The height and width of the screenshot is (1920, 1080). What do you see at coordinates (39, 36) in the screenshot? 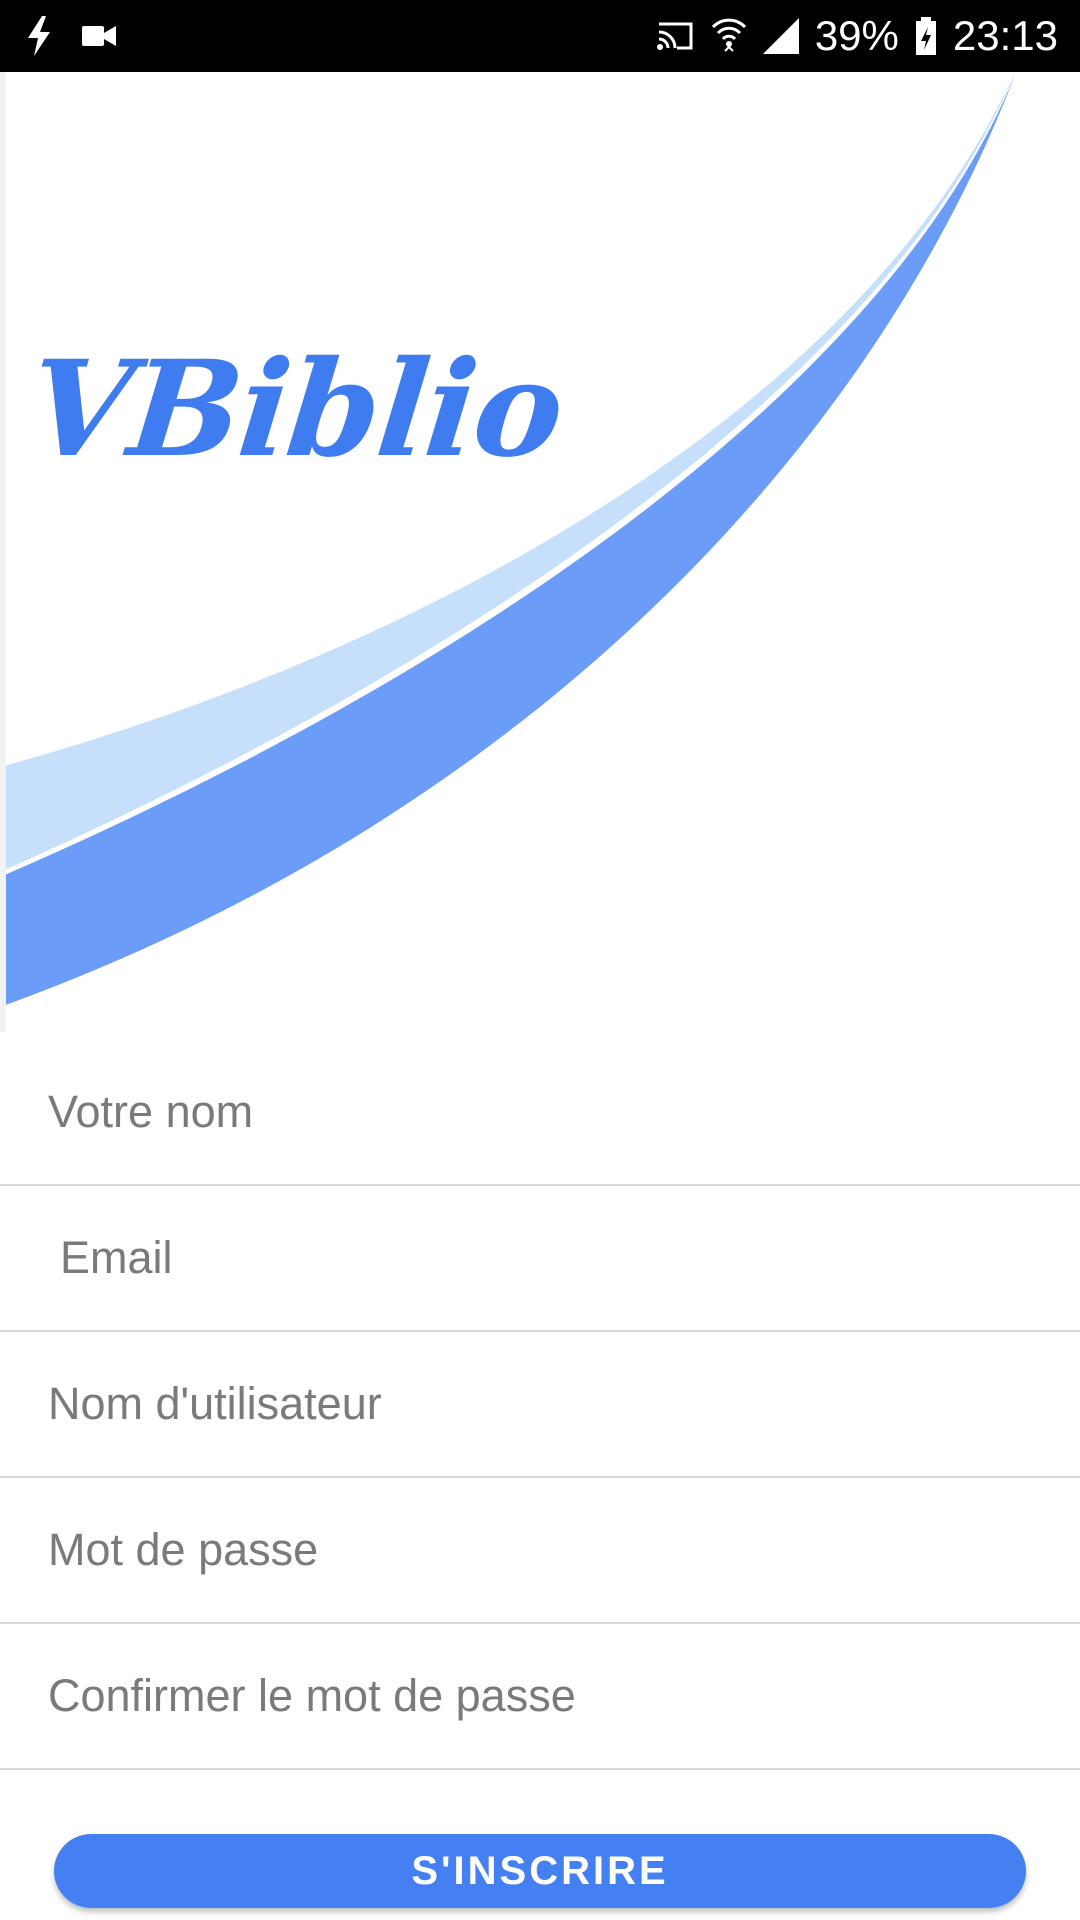
I see `flash-icon` at bounding box center [39, 36].